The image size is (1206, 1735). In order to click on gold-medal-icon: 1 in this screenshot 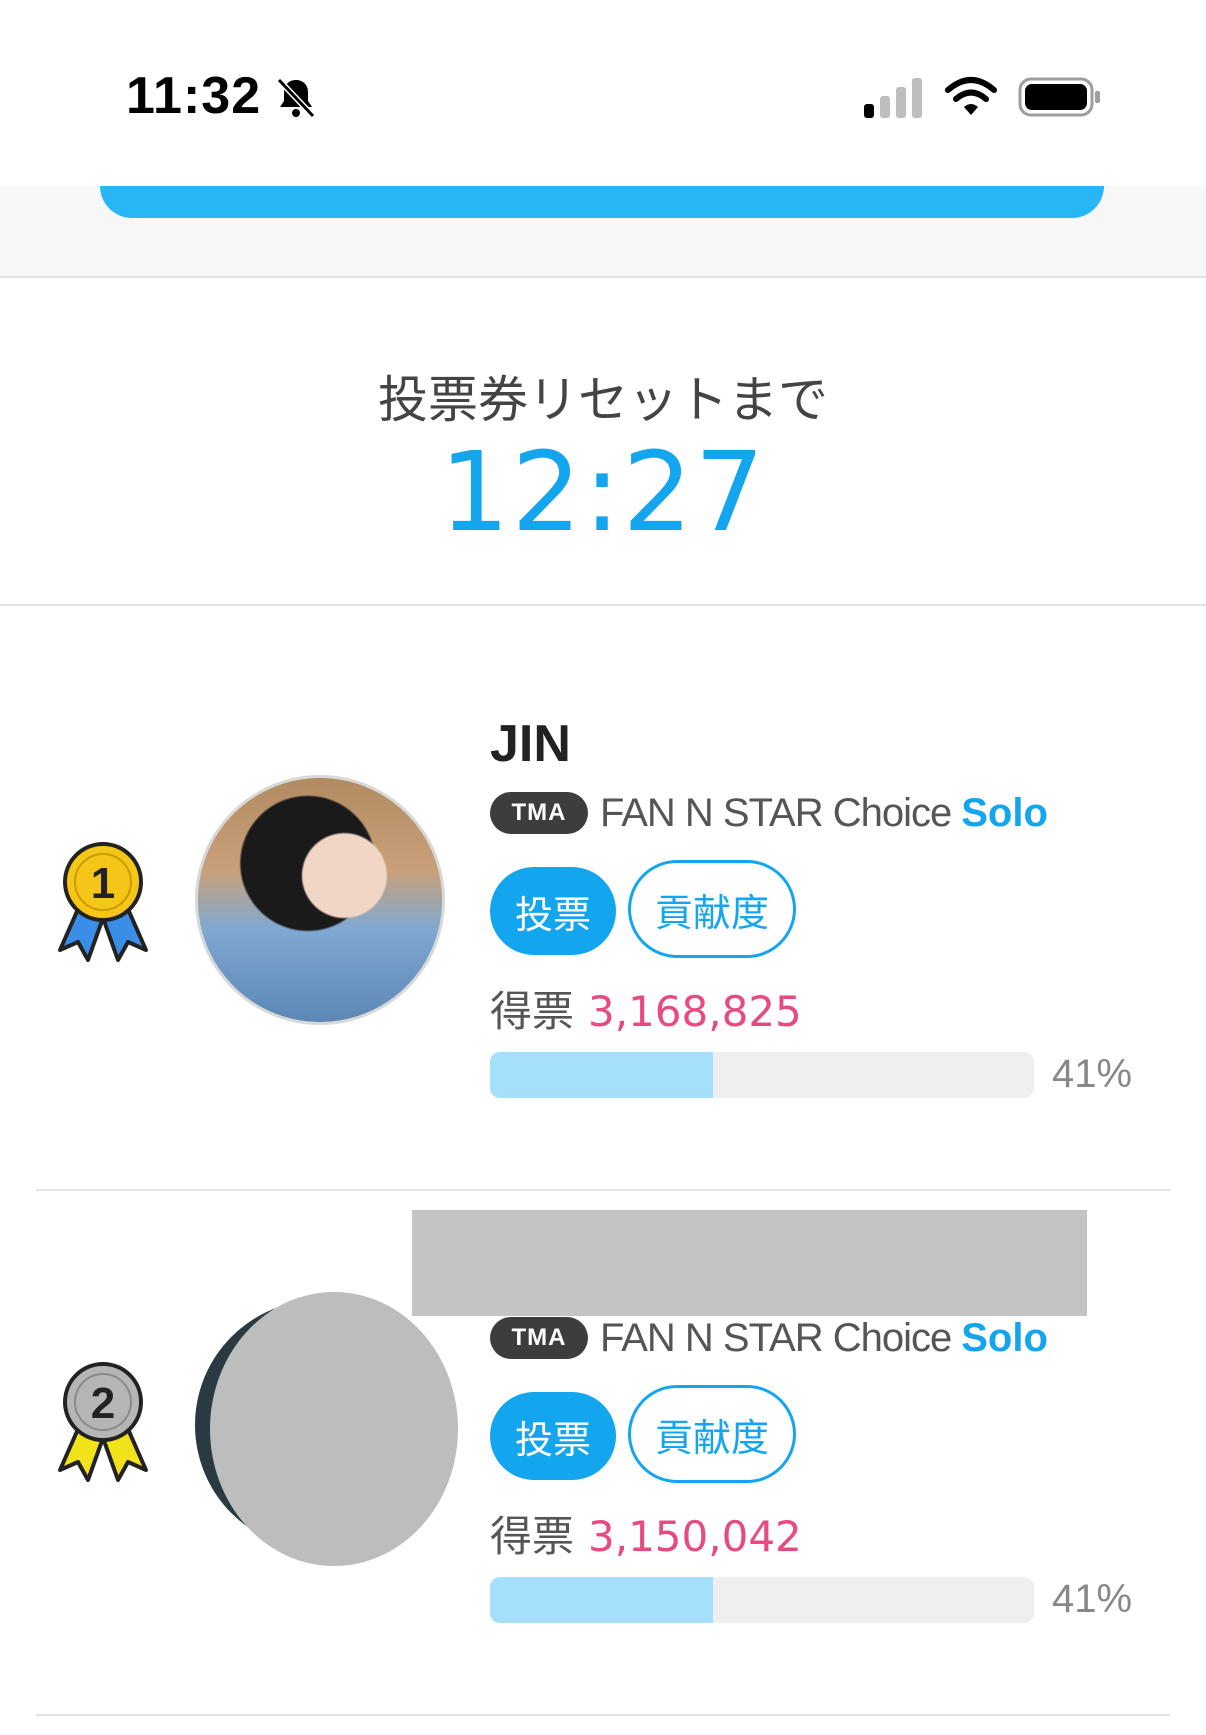, I will do `click(103, 902)`.